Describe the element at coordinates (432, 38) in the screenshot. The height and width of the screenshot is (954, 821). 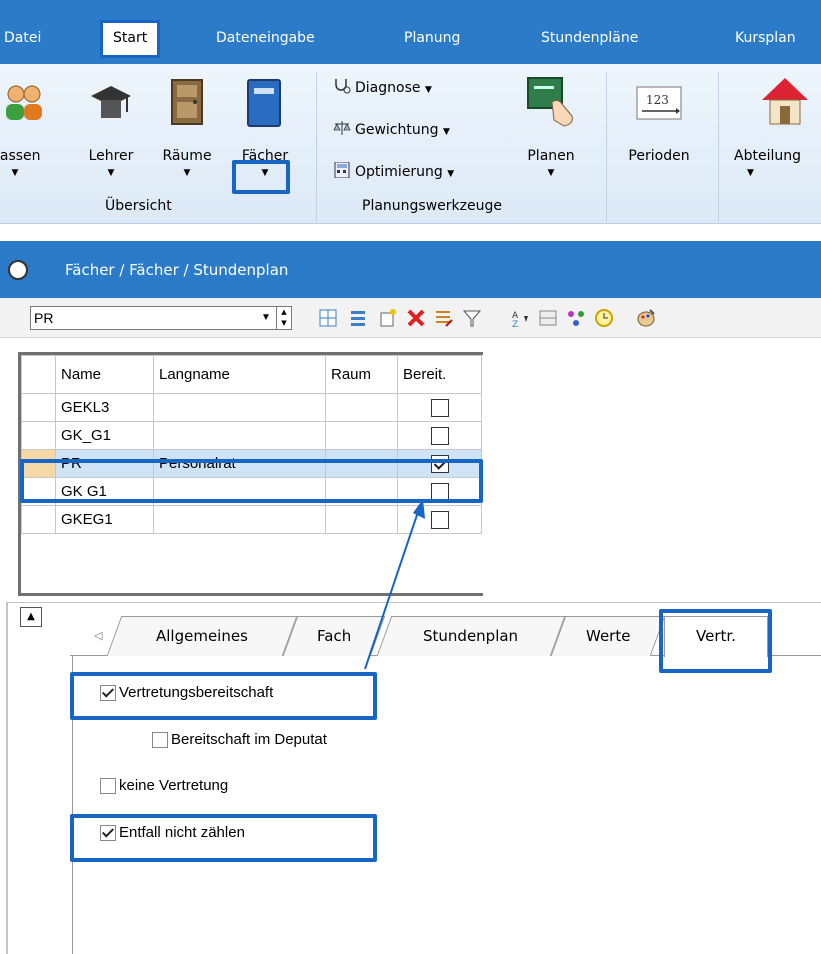
I see `tab-planung: Planung` at that location.